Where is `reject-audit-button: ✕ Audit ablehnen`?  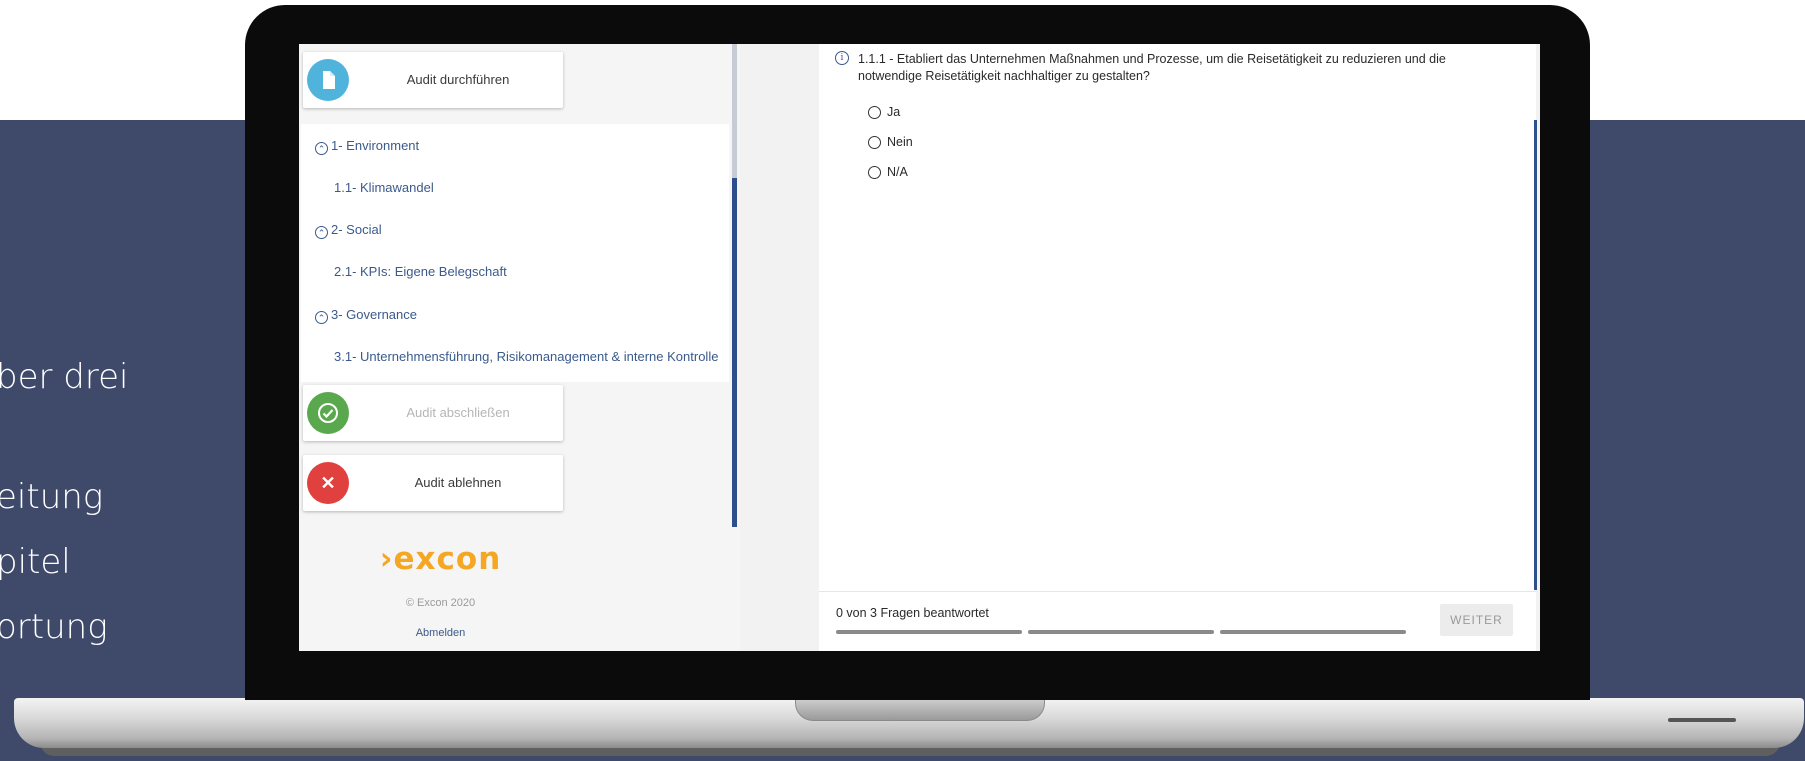
reject-audit-button: ✕ Audit ablehnen is located at coordinates (433, 483).